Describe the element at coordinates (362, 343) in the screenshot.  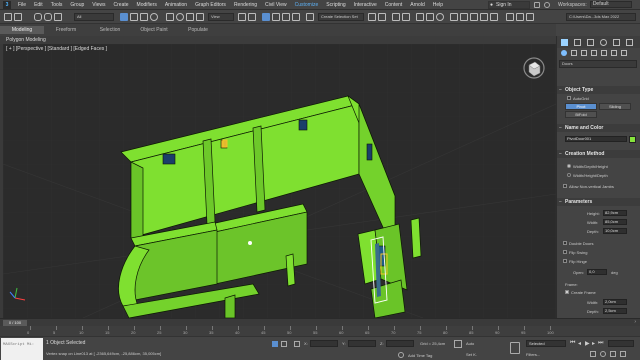
I see `y-coordinate-field` at that location.